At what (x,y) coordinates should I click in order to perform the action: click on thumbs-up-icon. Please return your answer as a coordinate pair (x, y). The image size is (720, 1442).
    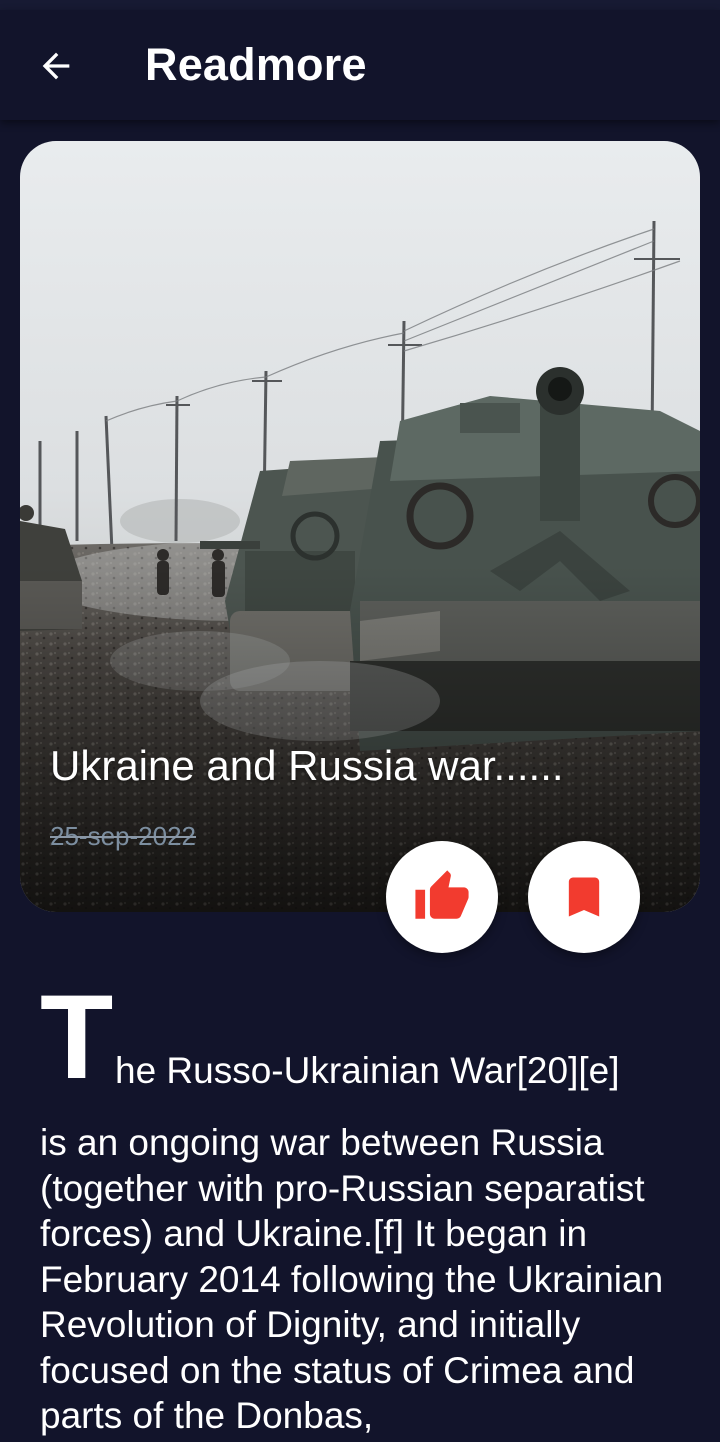
    Looking at the image, I should click on (442, 894).